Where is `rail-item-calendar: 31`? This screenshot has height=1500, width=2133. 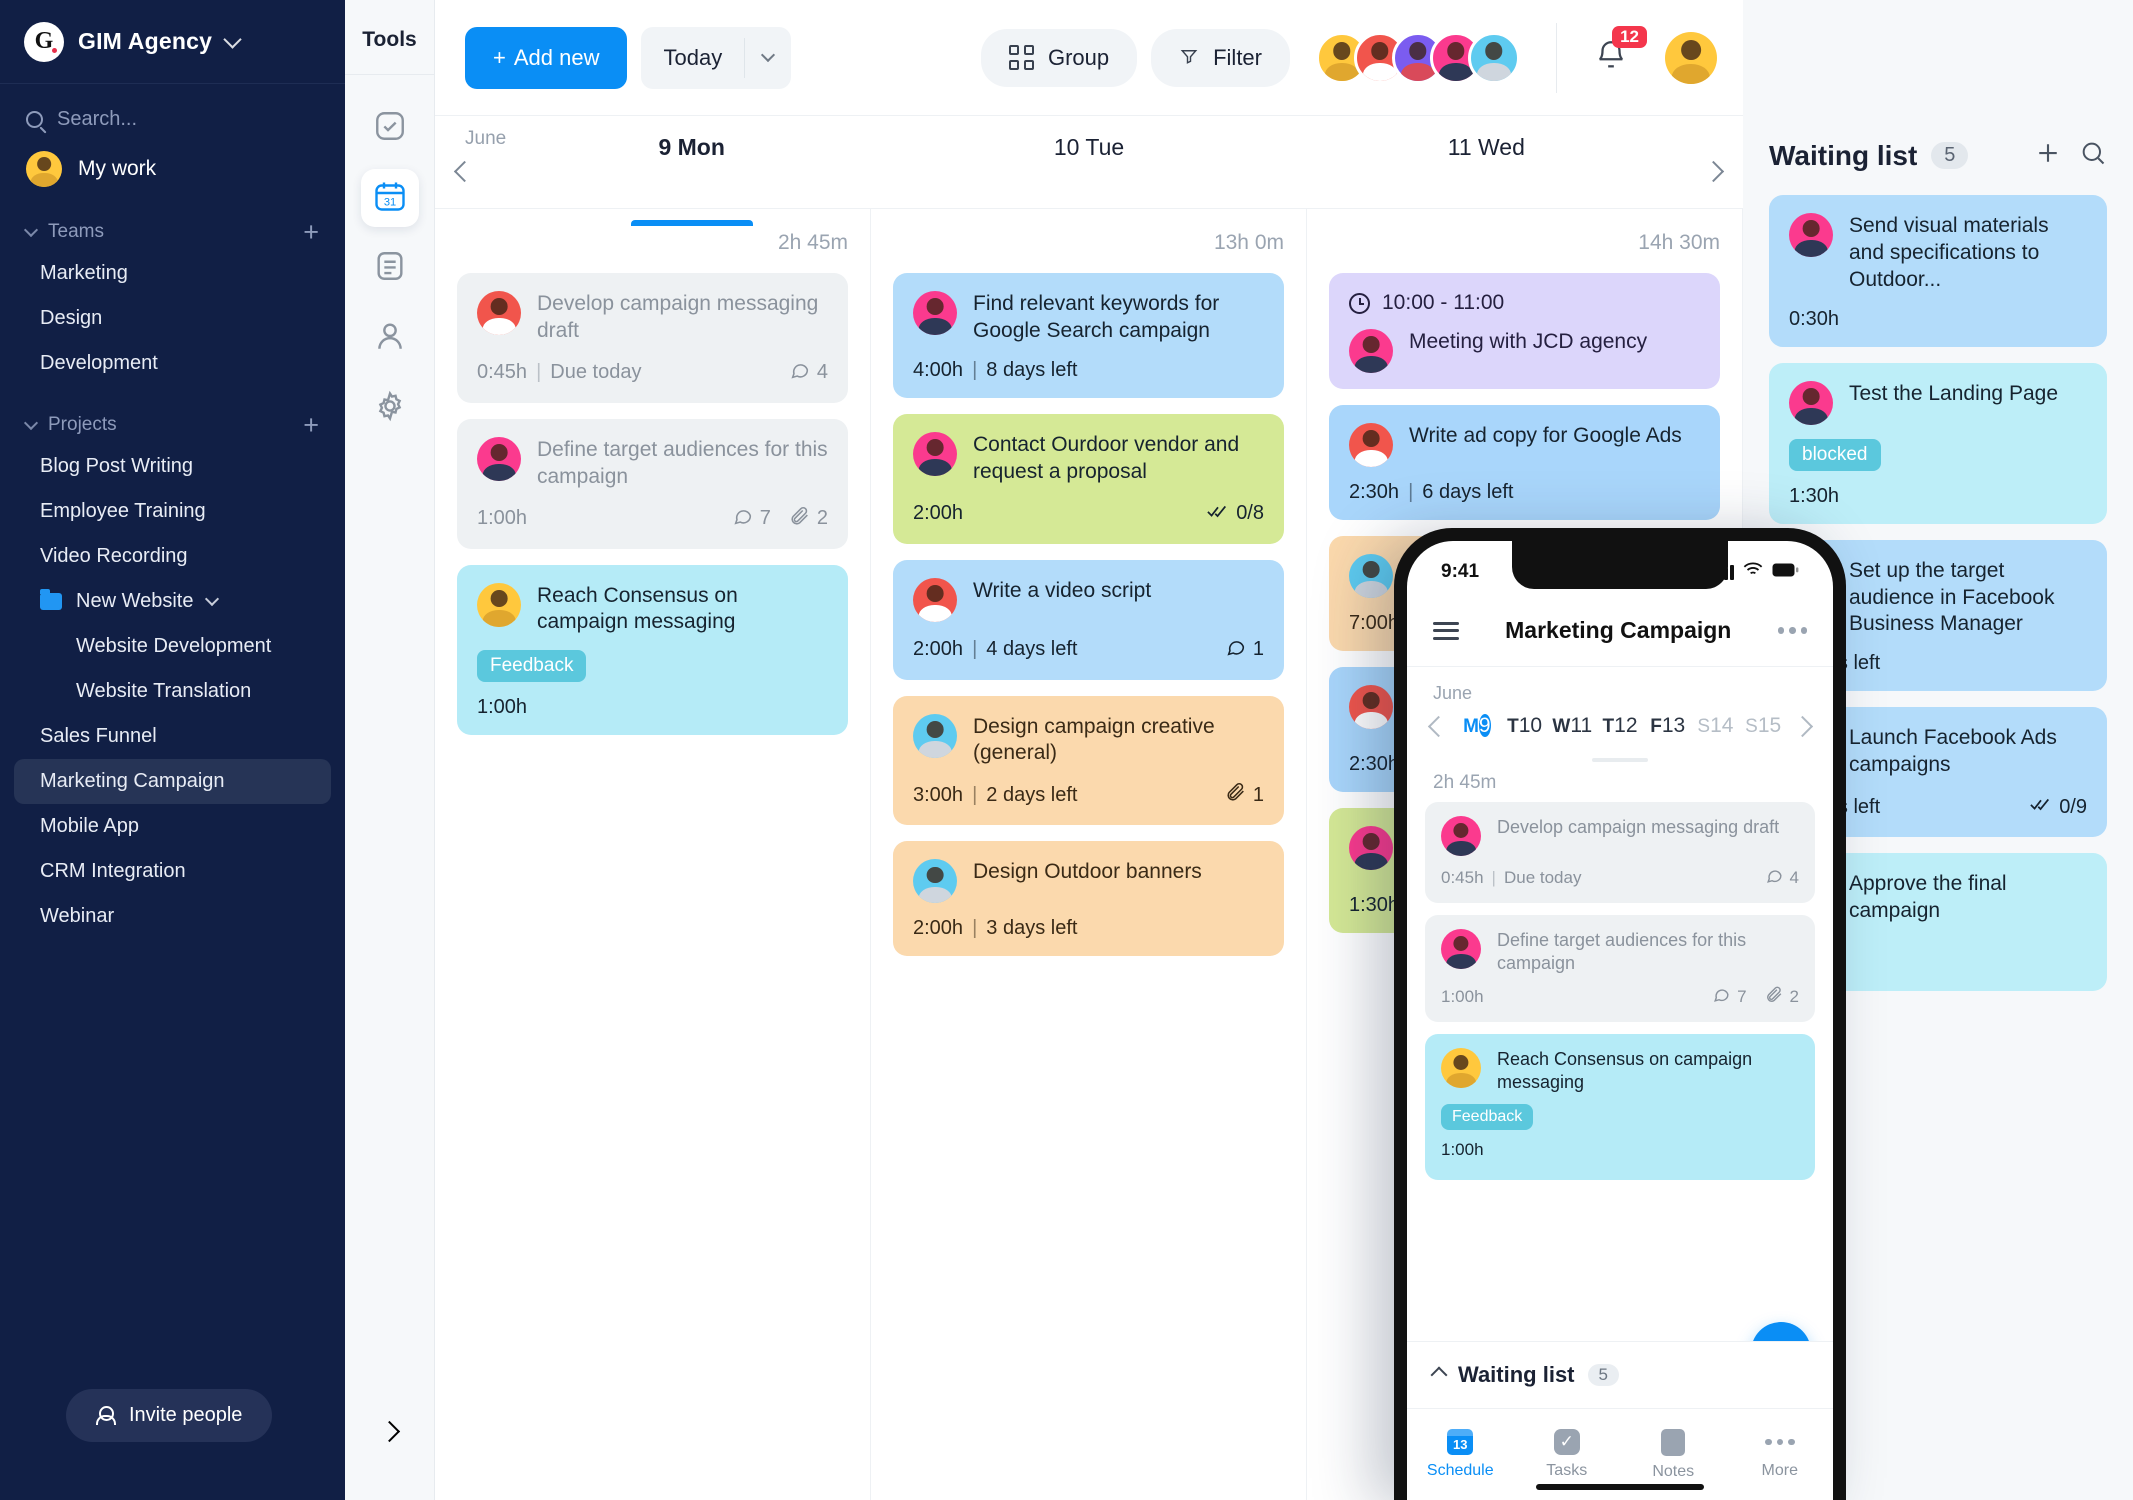 rail-item-calendar: 31 is located at coordinates (389, 198).